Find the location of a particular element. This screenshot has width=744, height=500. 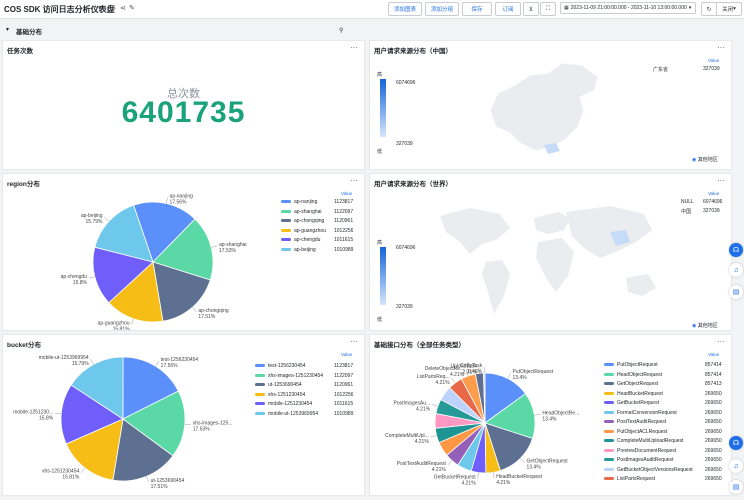

region-value: 327039 is located at coordinates (711, 211).